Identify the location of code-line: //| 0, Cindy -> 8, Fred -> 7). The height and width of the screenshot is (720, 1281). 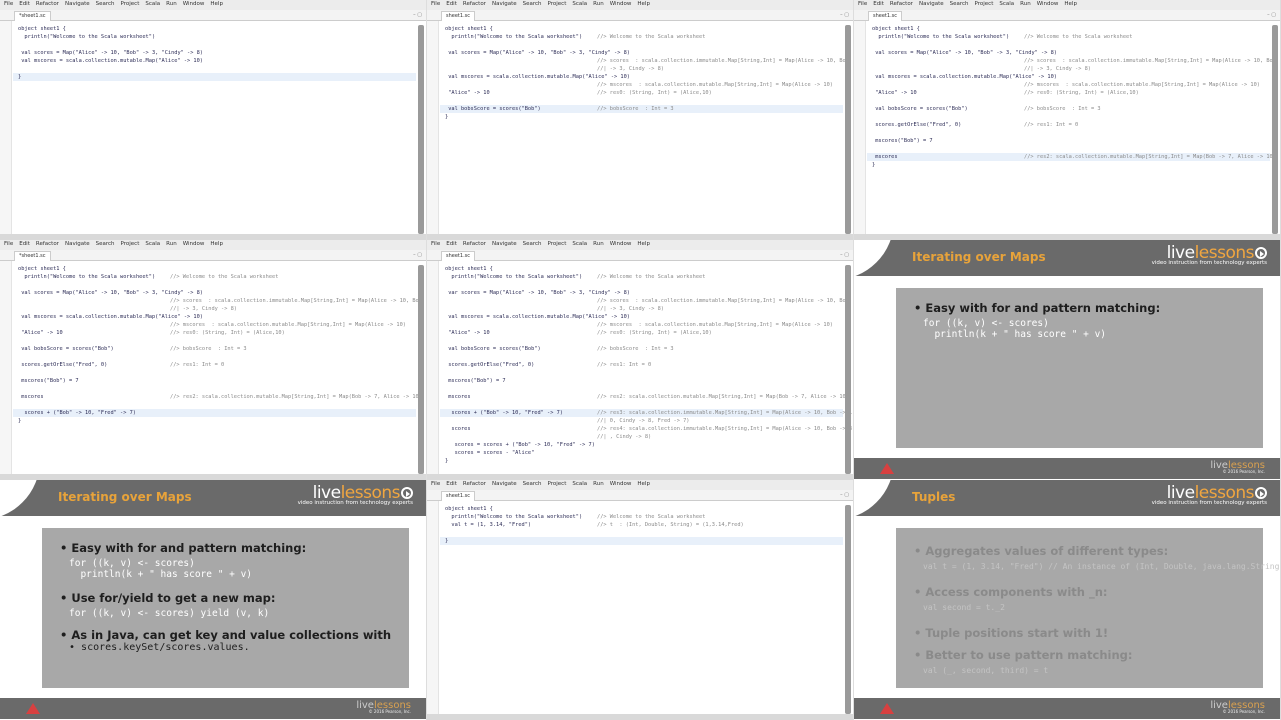
(641, 421).